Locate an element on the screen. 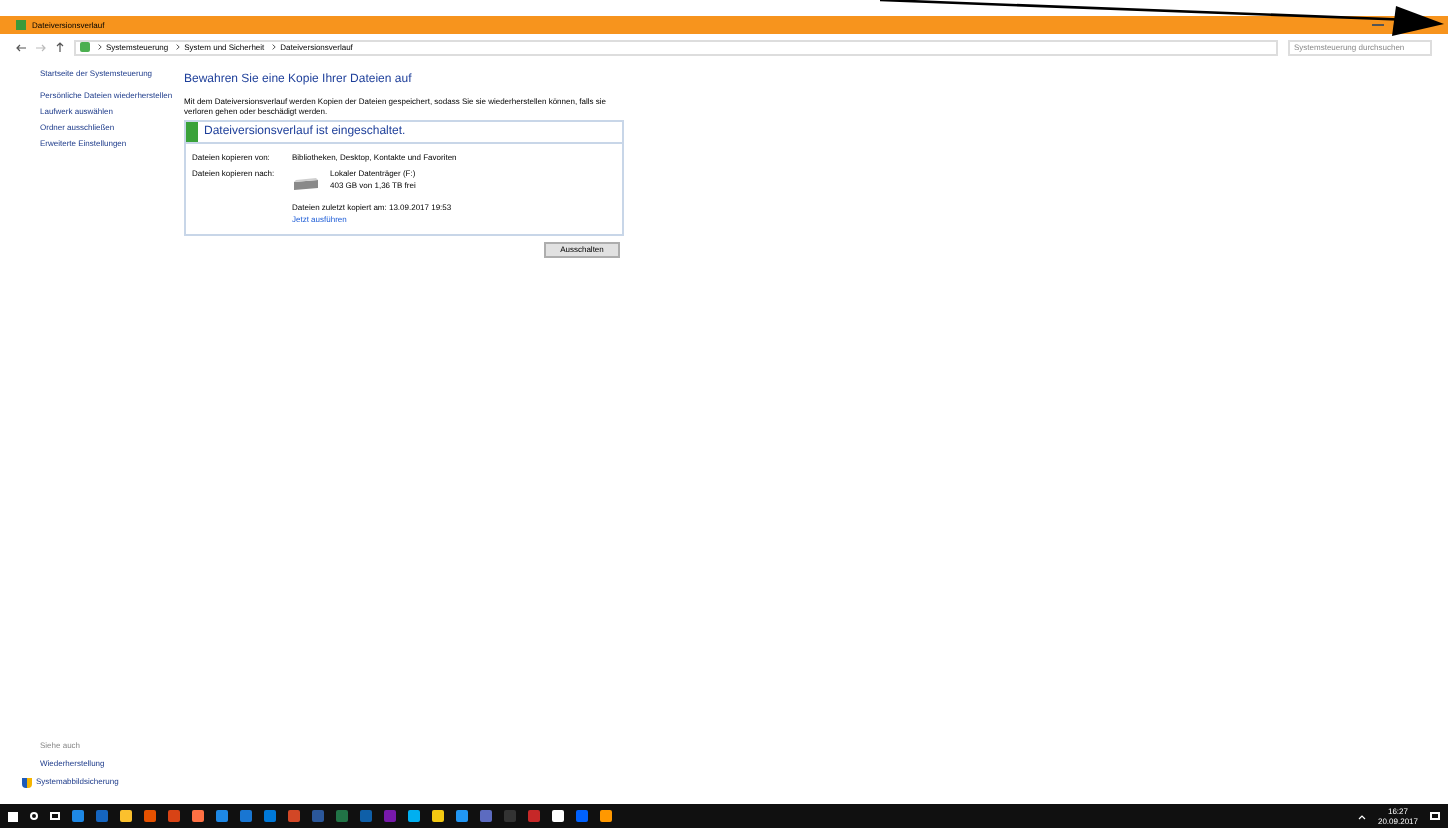  forward-icon is located at coordinates (41, 47).